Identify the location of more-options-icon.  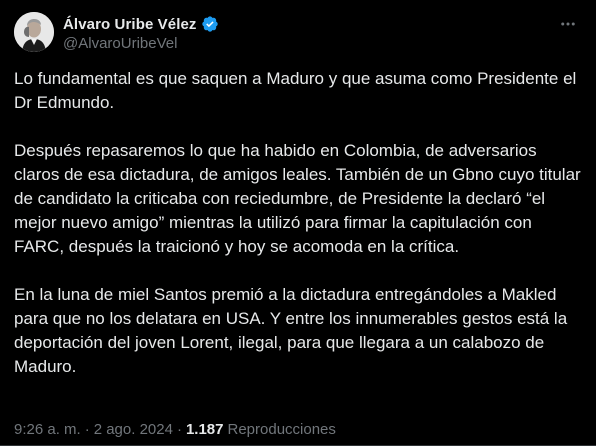
(568, 24).